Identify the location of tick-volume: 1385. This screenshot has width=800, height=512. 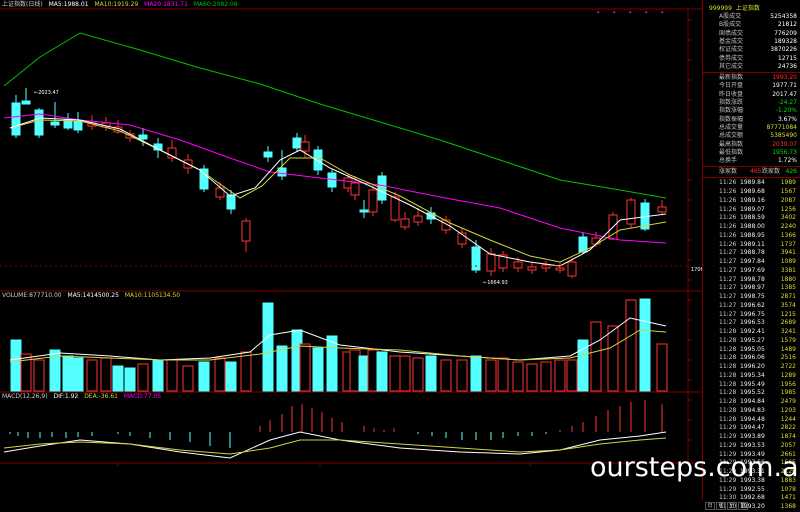
(788, 288).